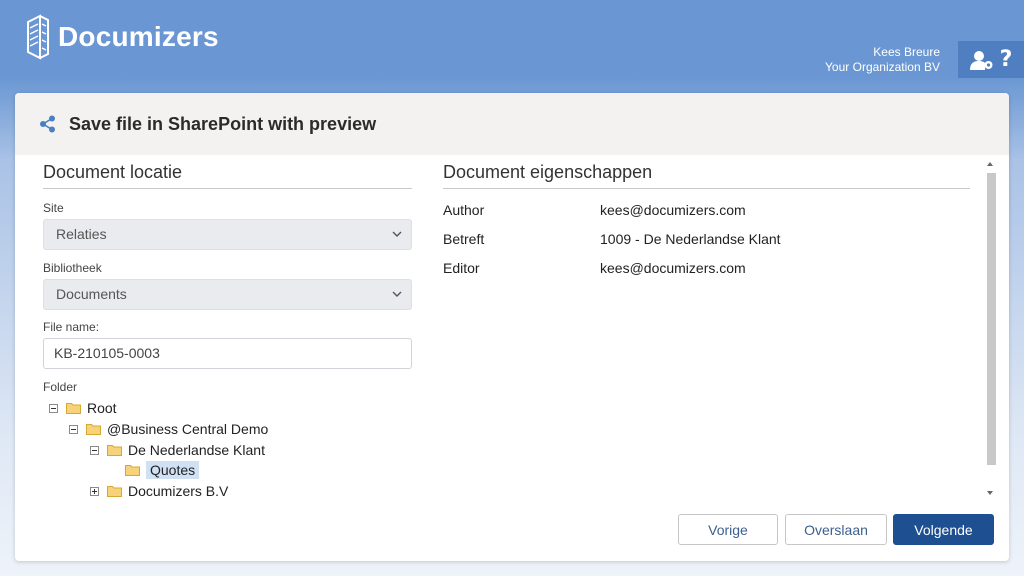  Describe the element at coordinates (991, 319) in the screenshot. I see `scrollbar-thumb` at that location.